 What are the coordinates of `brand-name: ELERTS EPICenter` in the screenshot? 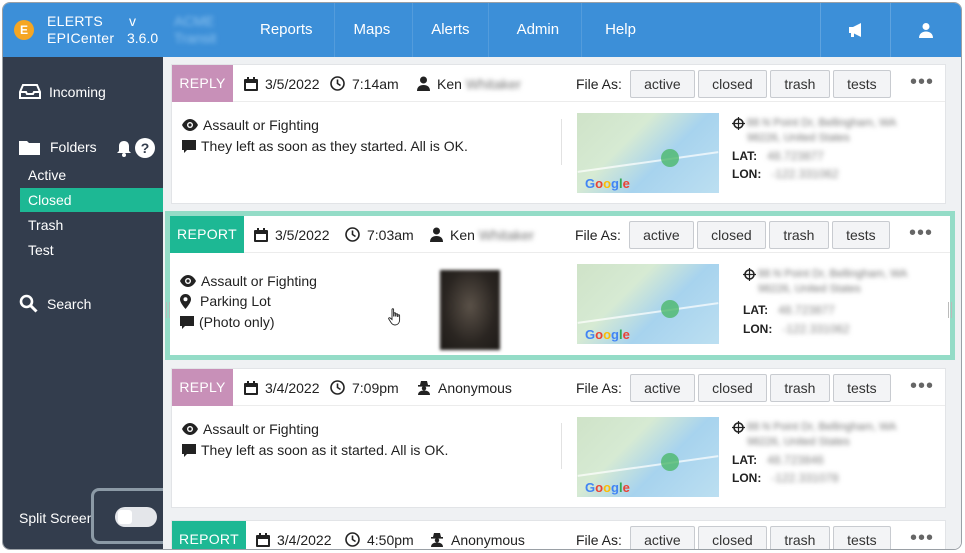 It's located at (81, 29).